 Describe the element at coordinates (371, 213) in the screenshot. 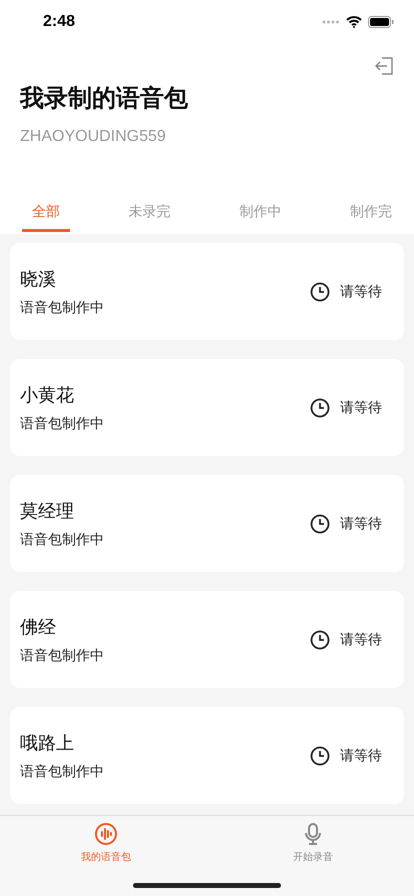

I see `filter-tab: 制作完` at that location.